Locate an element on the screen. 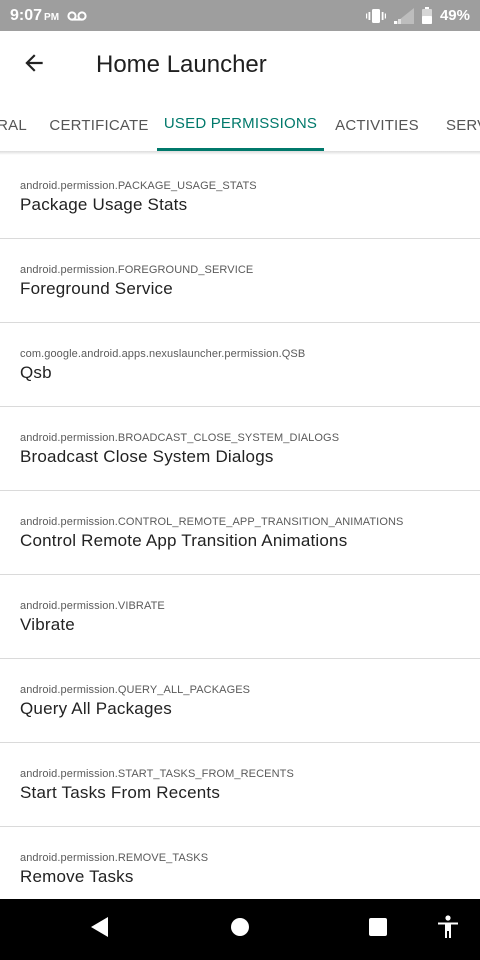  accessibility-icon is located at coordinates (448, 929).